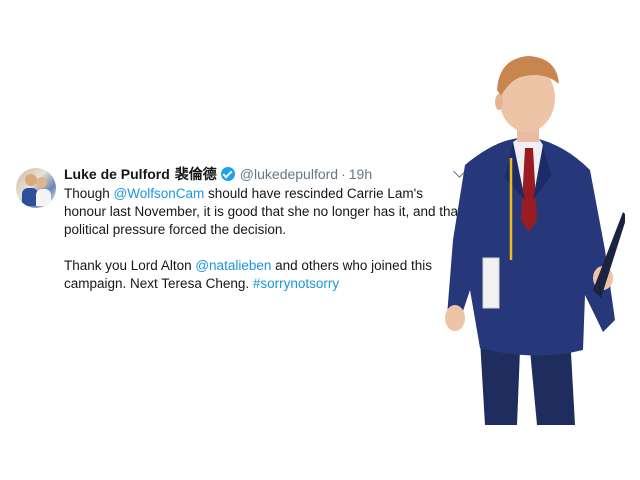  What do you see at coordinates (289, 174) in the screenshot?
I see `user-handle: @lukedepulford` at bounding box center [289, 174].